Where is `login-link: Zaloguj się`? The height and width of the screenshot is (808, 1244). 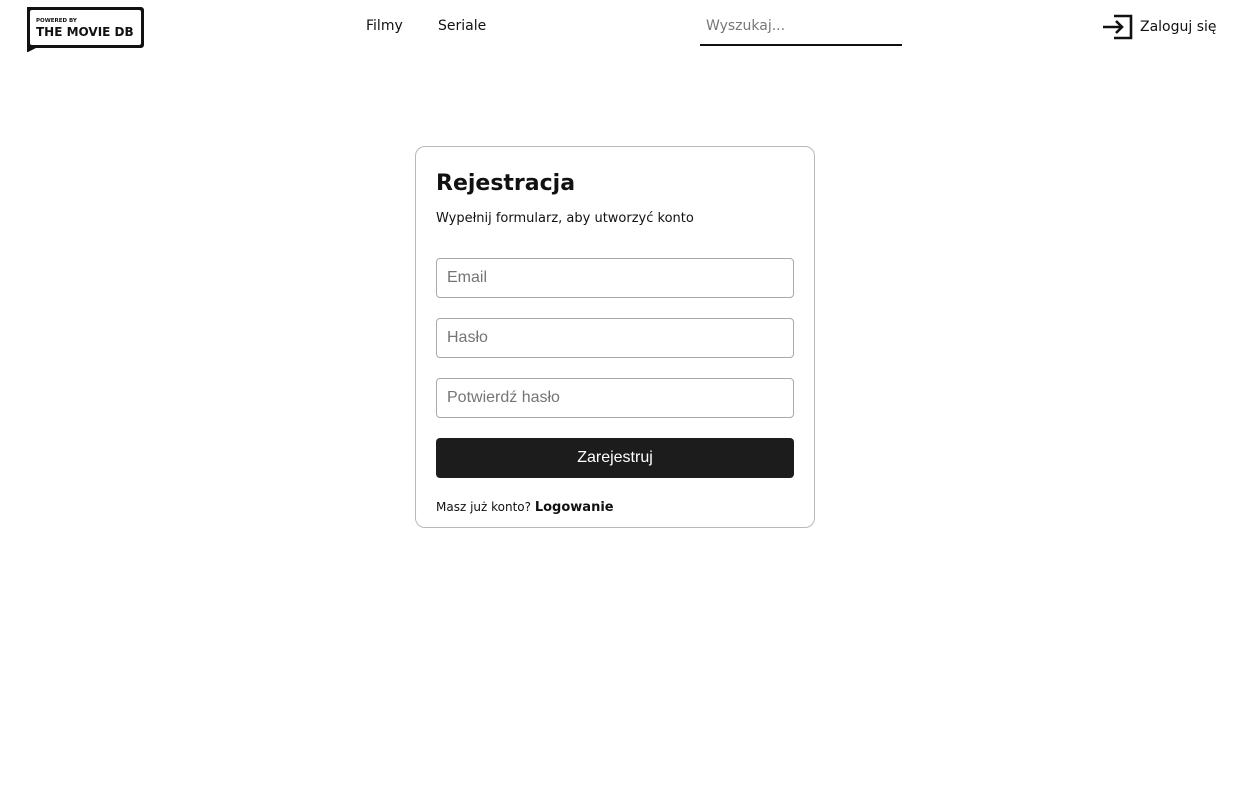 login-link: Zaloguj się is located at coordinates (1159, 27).